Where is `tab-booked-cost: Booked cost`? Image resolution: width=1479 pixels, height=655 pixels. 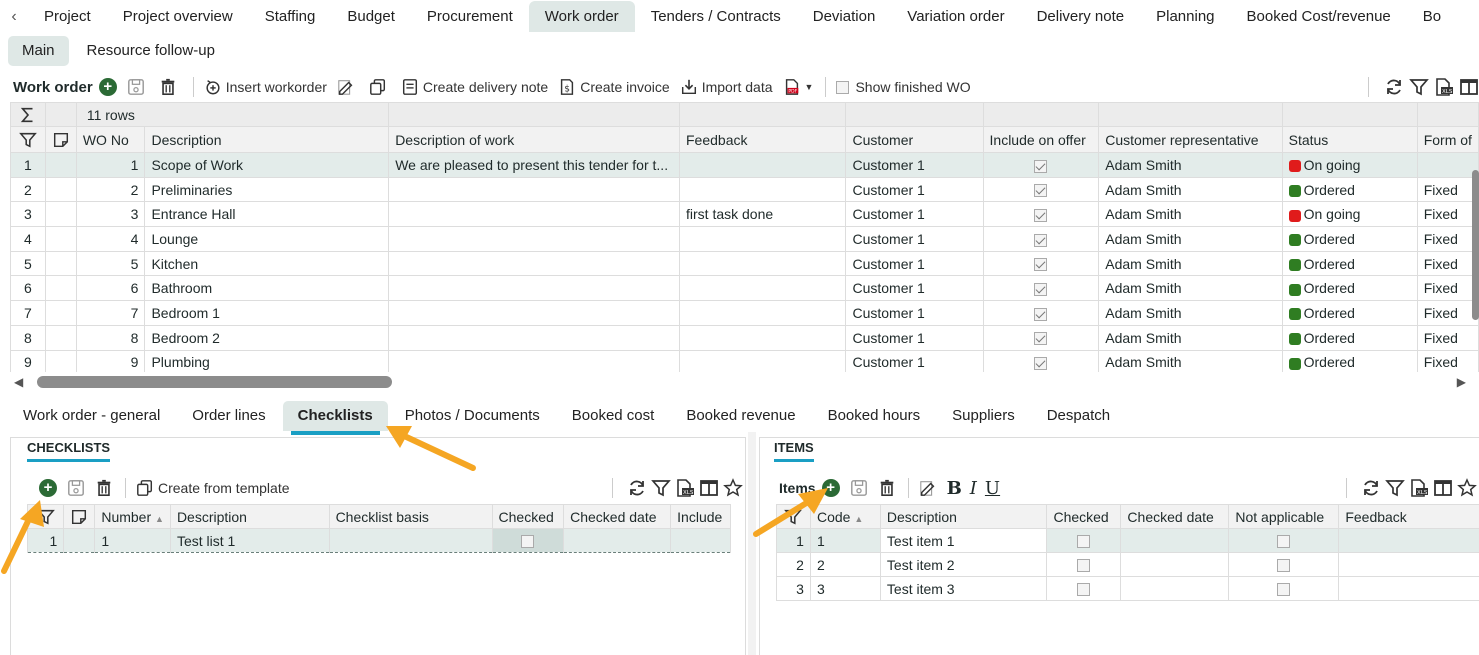
tab-booked-cost: Booked cost is located at coordinates (613, 416).